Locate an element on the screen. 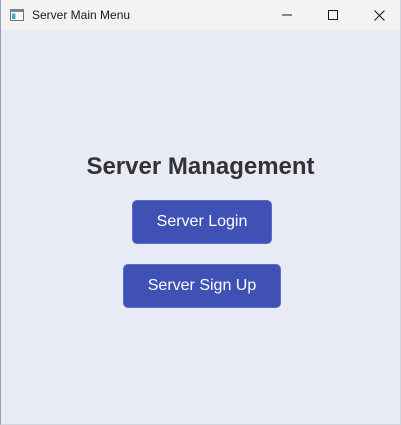 This screenshot has width=401, height=425. title-bar: Server Main Menu is located at coordinates (200, 15).